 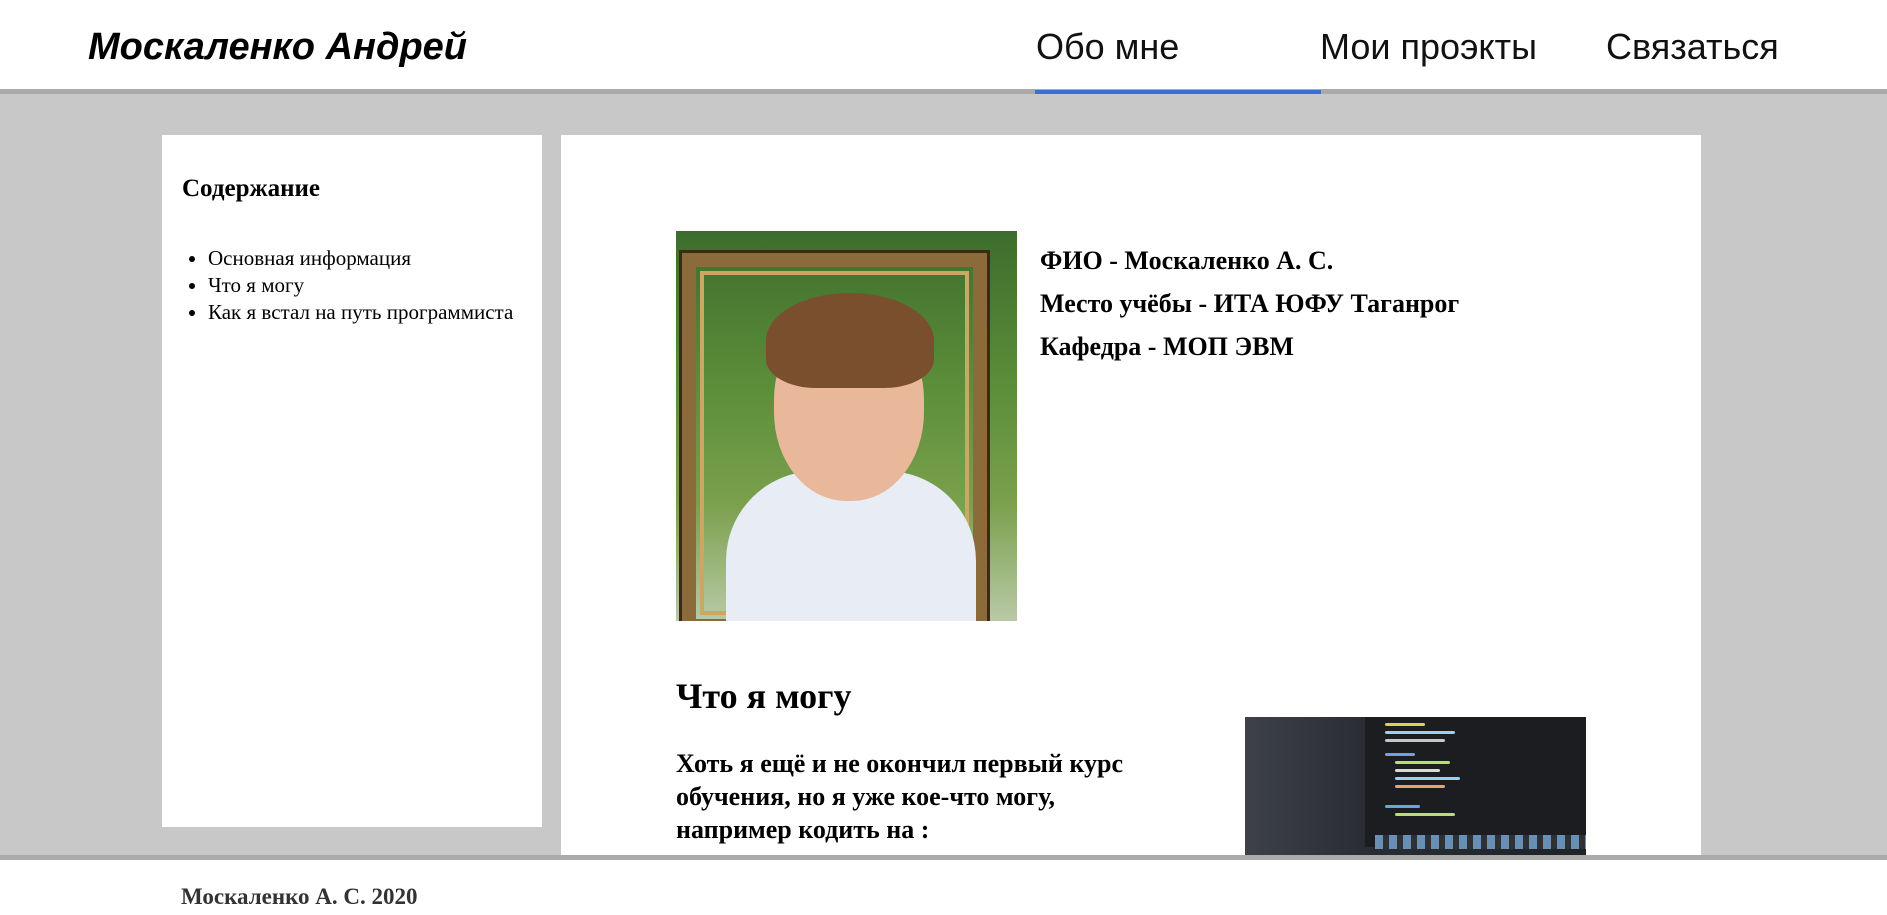 I want to click on hair-shape, so click(x=850, y=340).